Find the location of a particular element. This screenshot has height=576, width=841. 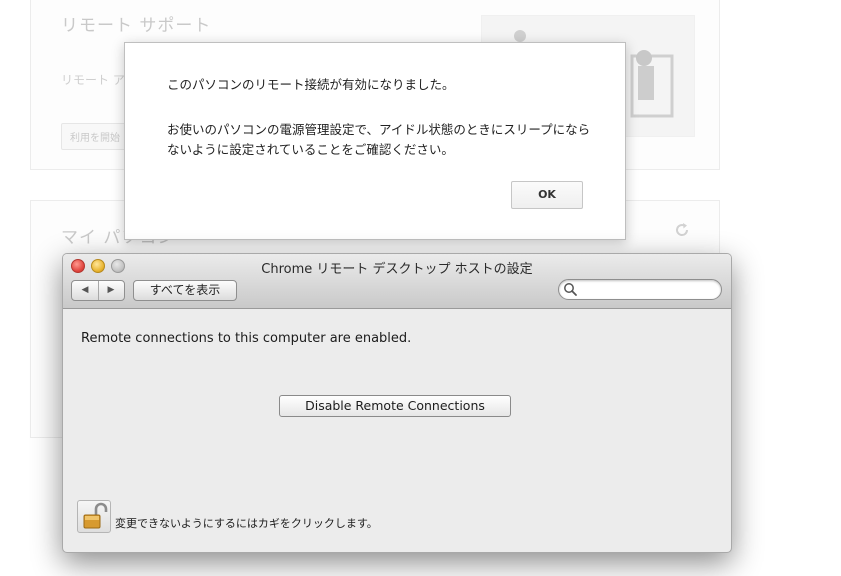

window-titlebar: Chrome リモート デスクトップ ホストの設定 ◀ ▶ すべてを表示 is located at coordinates (397, 281).